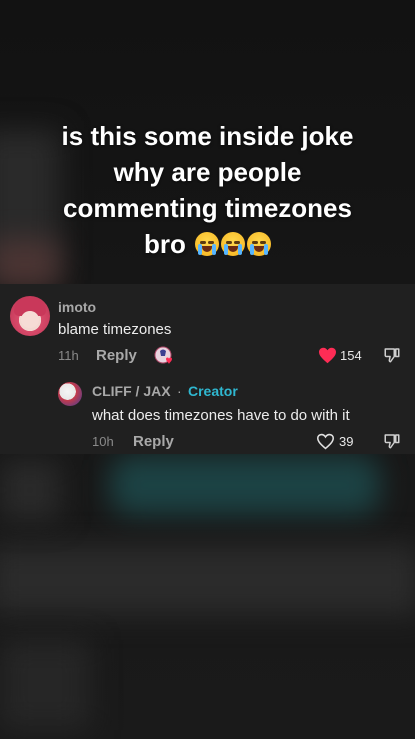 Image resolution: width=415 pixels, height=739 pixels. Describe the element at coordinates (77, 307) in the screenshot. I see `comment-username: imoto` at that location.